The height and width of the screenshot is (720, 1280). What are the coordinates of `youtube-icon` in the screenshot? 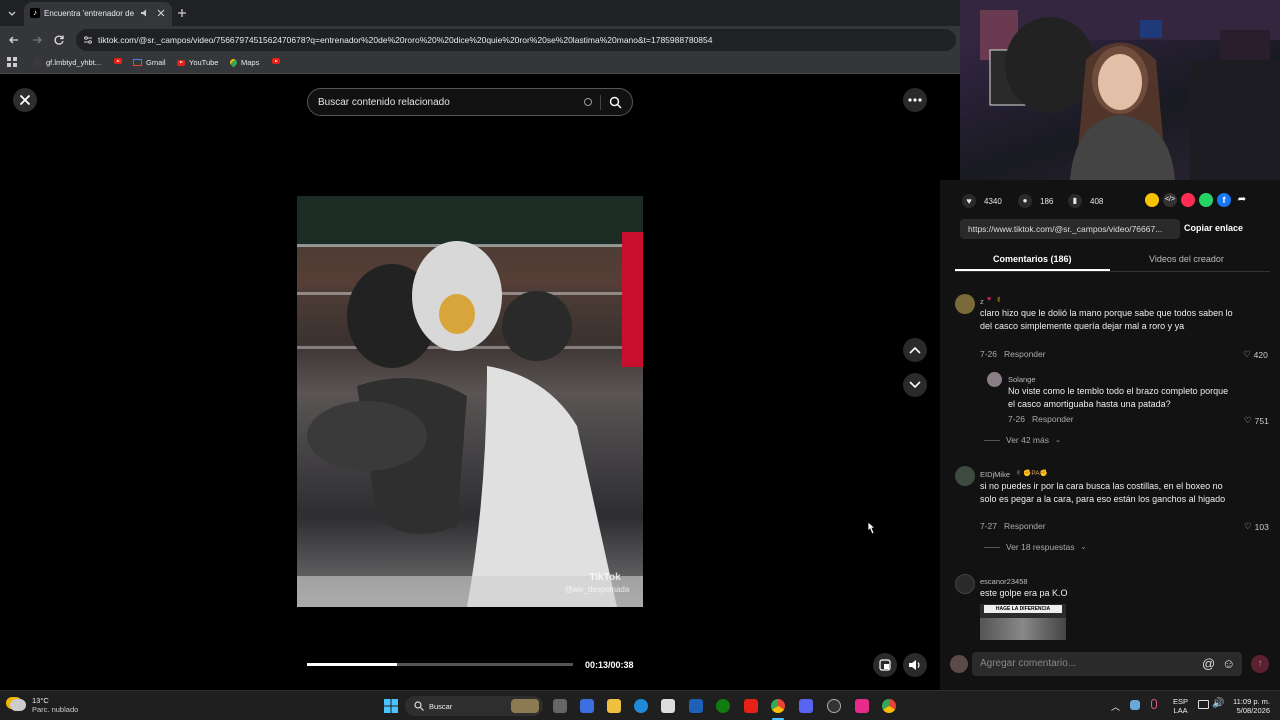 It's located at (751, 706).